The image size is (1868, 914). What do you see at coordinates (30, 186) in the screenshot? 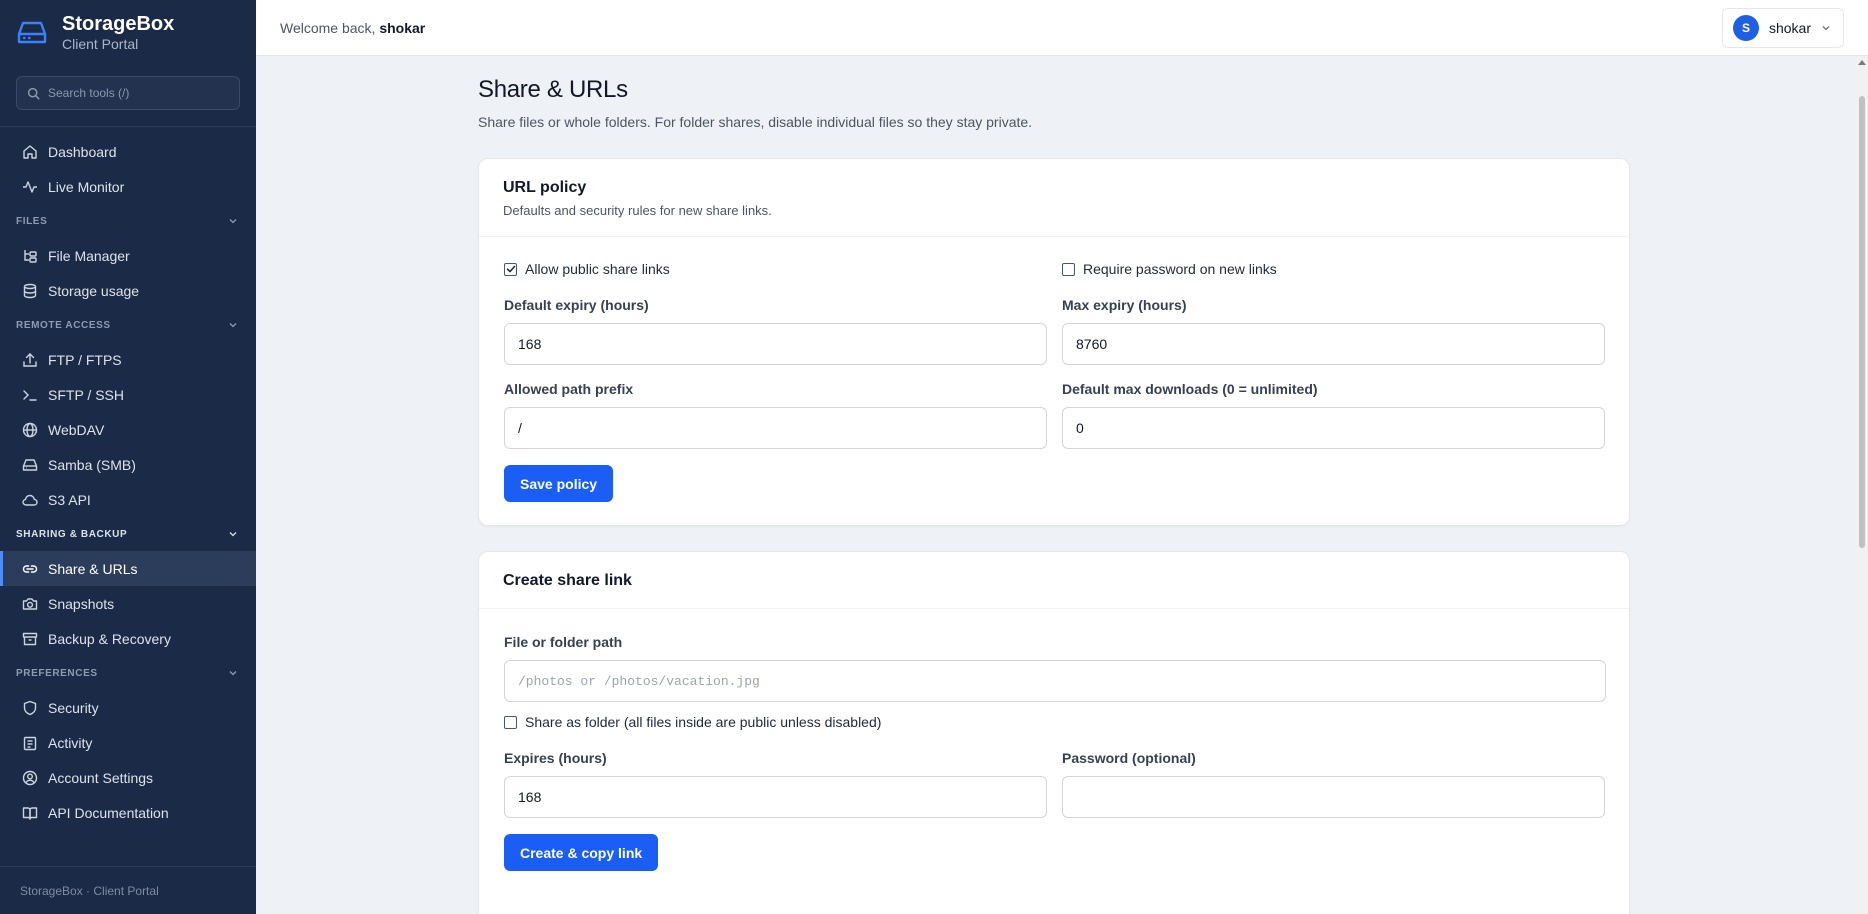
I see `activity-pulse-icon` at bounding box center [30, 186].